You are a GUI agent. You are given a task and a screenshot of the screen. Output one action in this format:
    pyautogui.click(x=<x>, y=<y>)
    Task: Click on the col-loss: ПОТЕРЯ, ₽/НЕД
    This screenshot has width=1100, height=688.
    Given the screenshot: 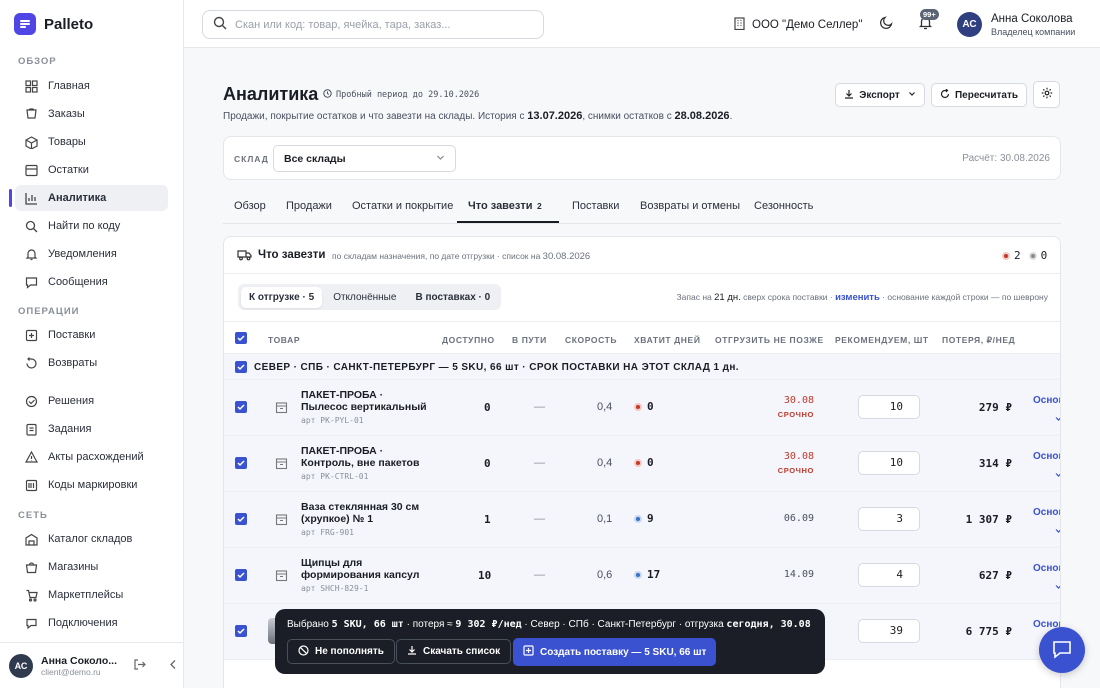 What is the action you would take?
    pyautogui.click(x=978, y=340)
    